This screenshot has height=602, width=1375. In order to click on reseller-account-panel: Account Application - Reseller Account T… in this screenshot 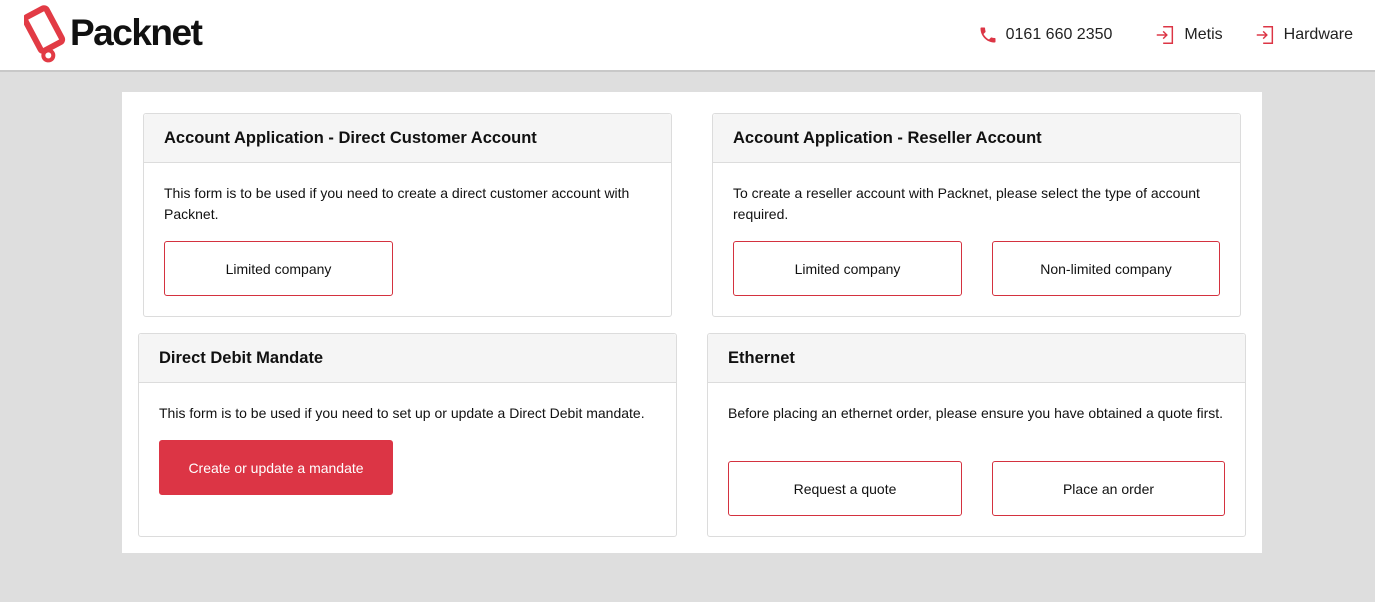, I will do `click(976, 215)`.